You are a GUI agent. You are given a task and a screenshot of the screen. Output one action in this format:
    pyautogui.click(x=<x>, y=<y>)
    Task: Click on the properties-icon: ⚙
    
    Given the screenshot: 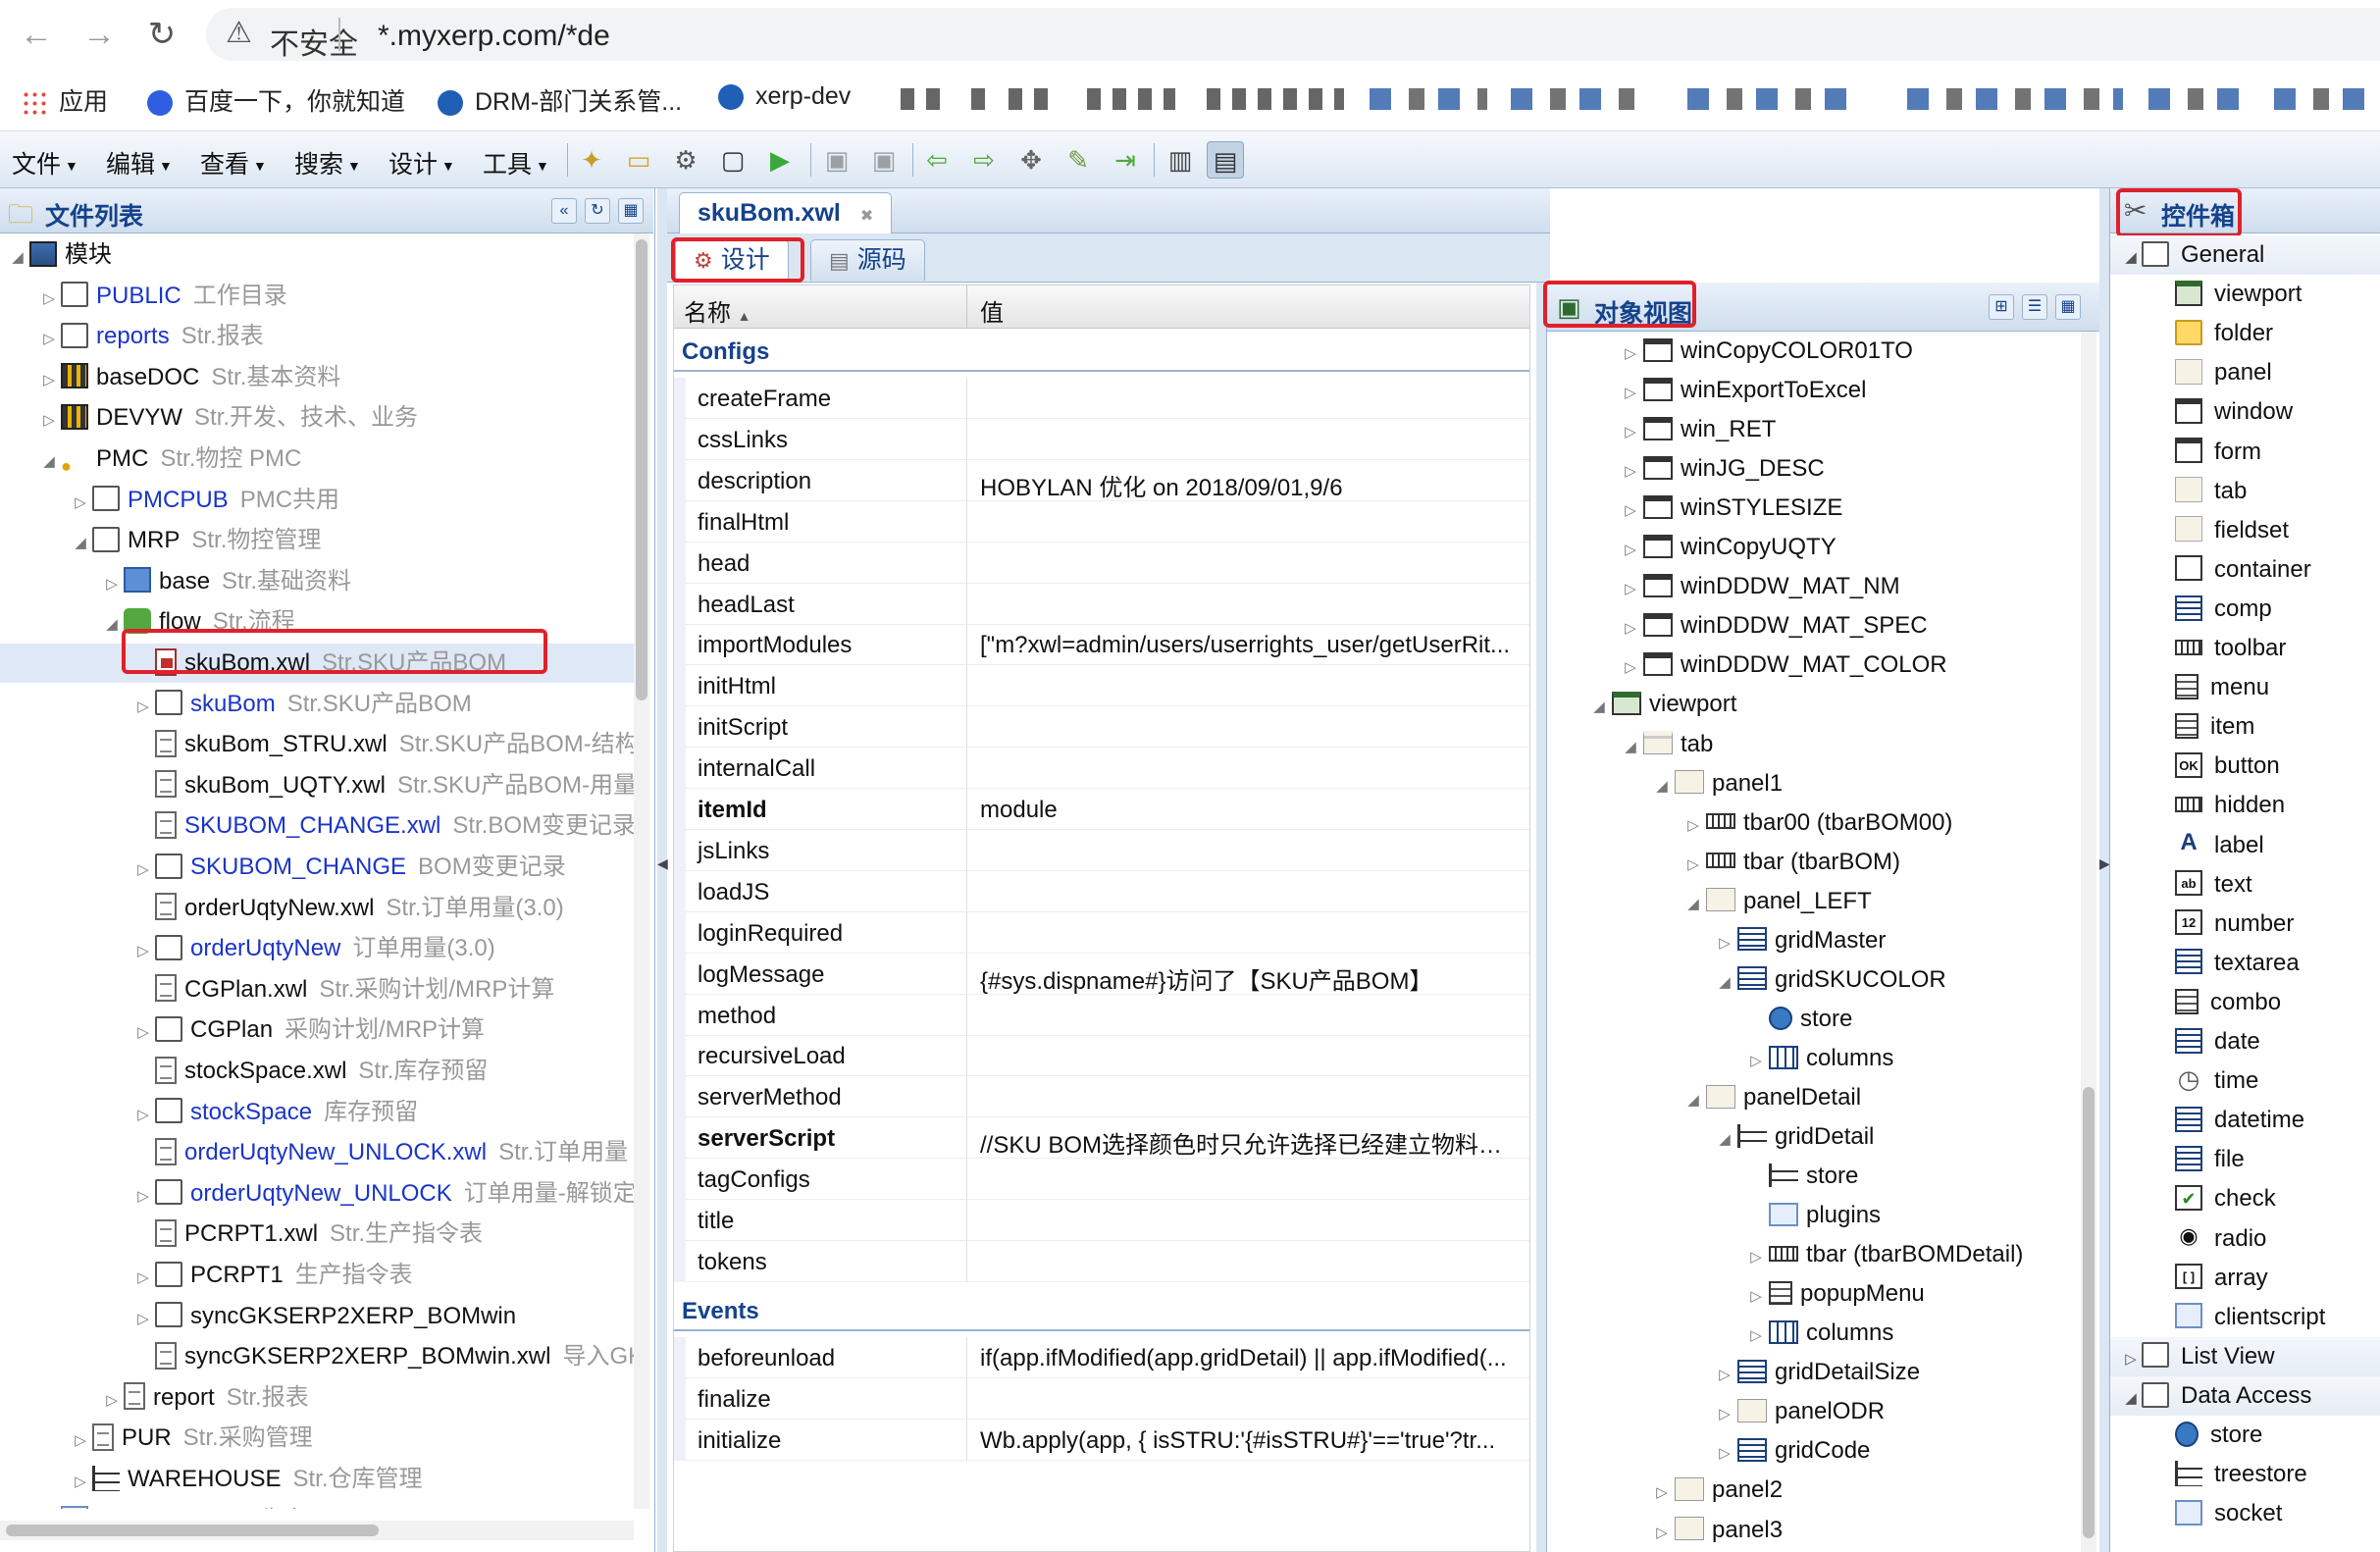 What is the action you would take?
    pyautogui.click(x=685, y=160)
    